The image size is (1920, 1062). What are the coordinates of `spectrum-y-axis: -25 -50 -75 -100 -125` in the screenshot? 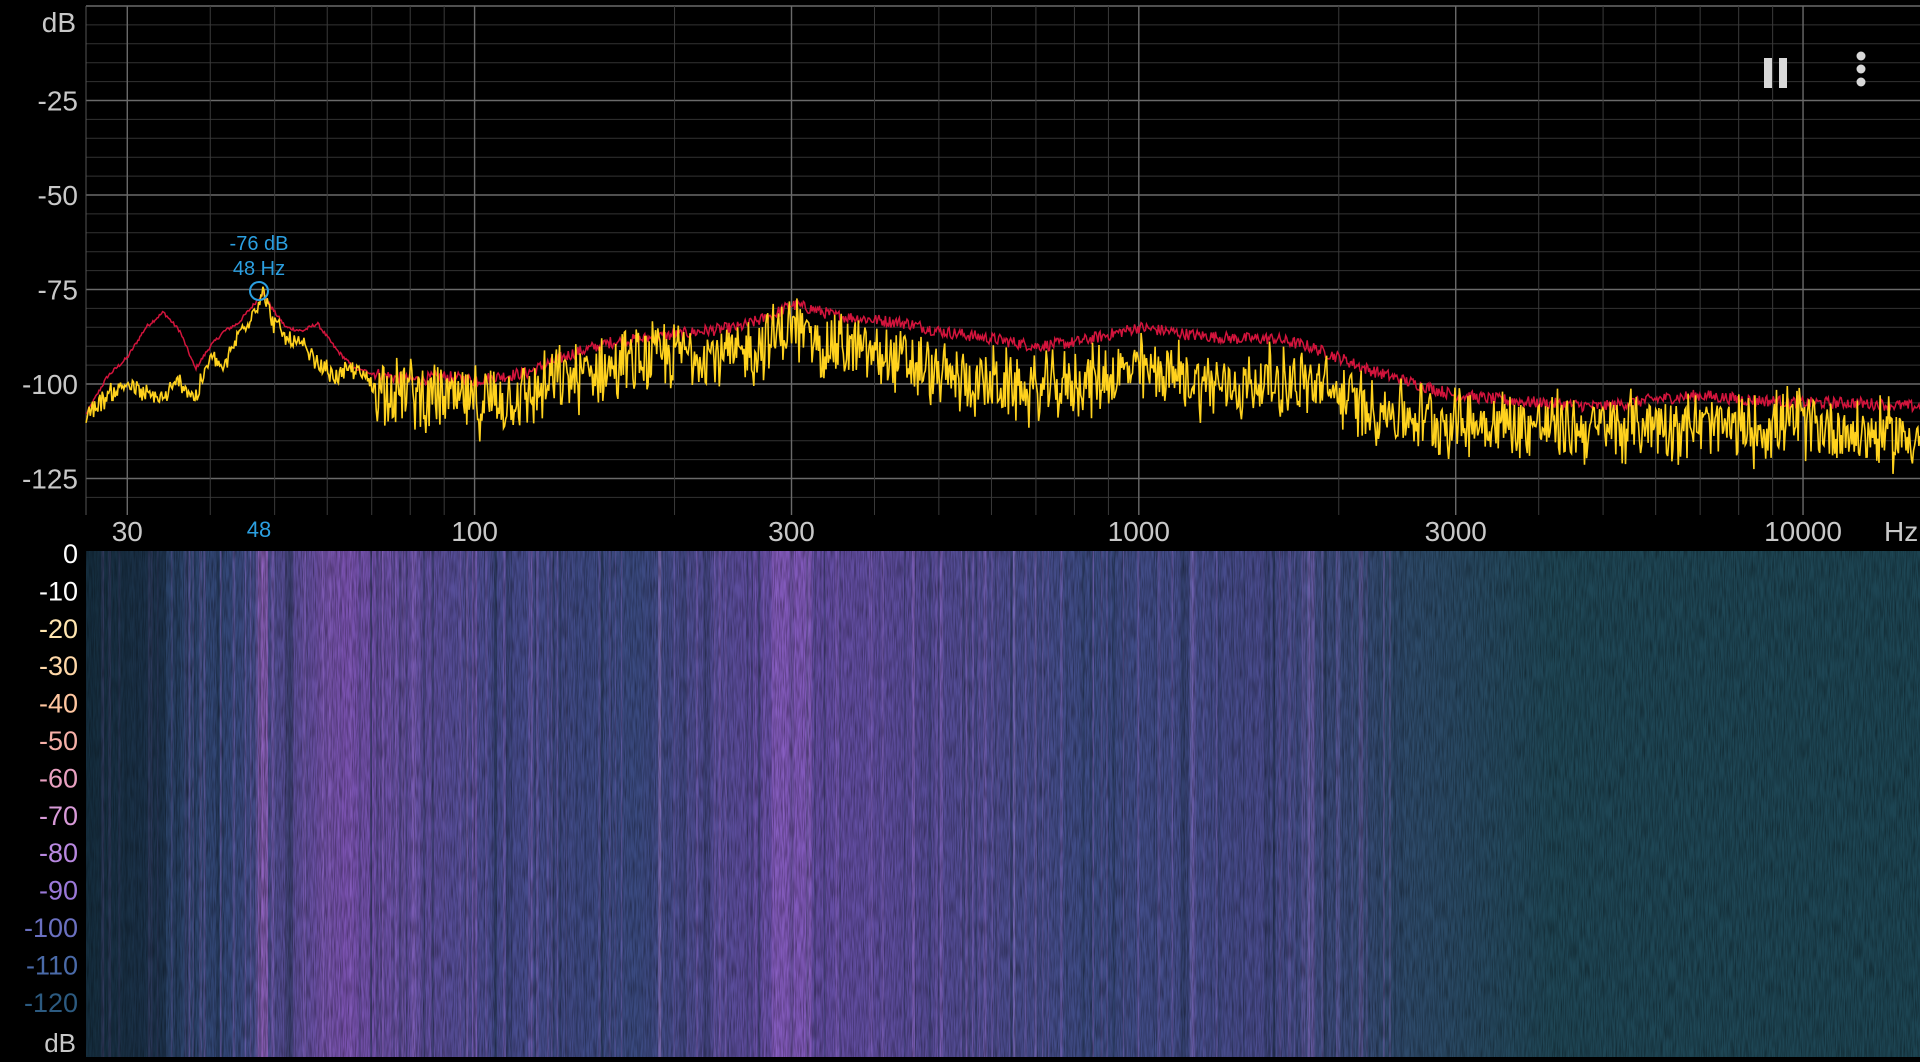 It's located at (50, 290).